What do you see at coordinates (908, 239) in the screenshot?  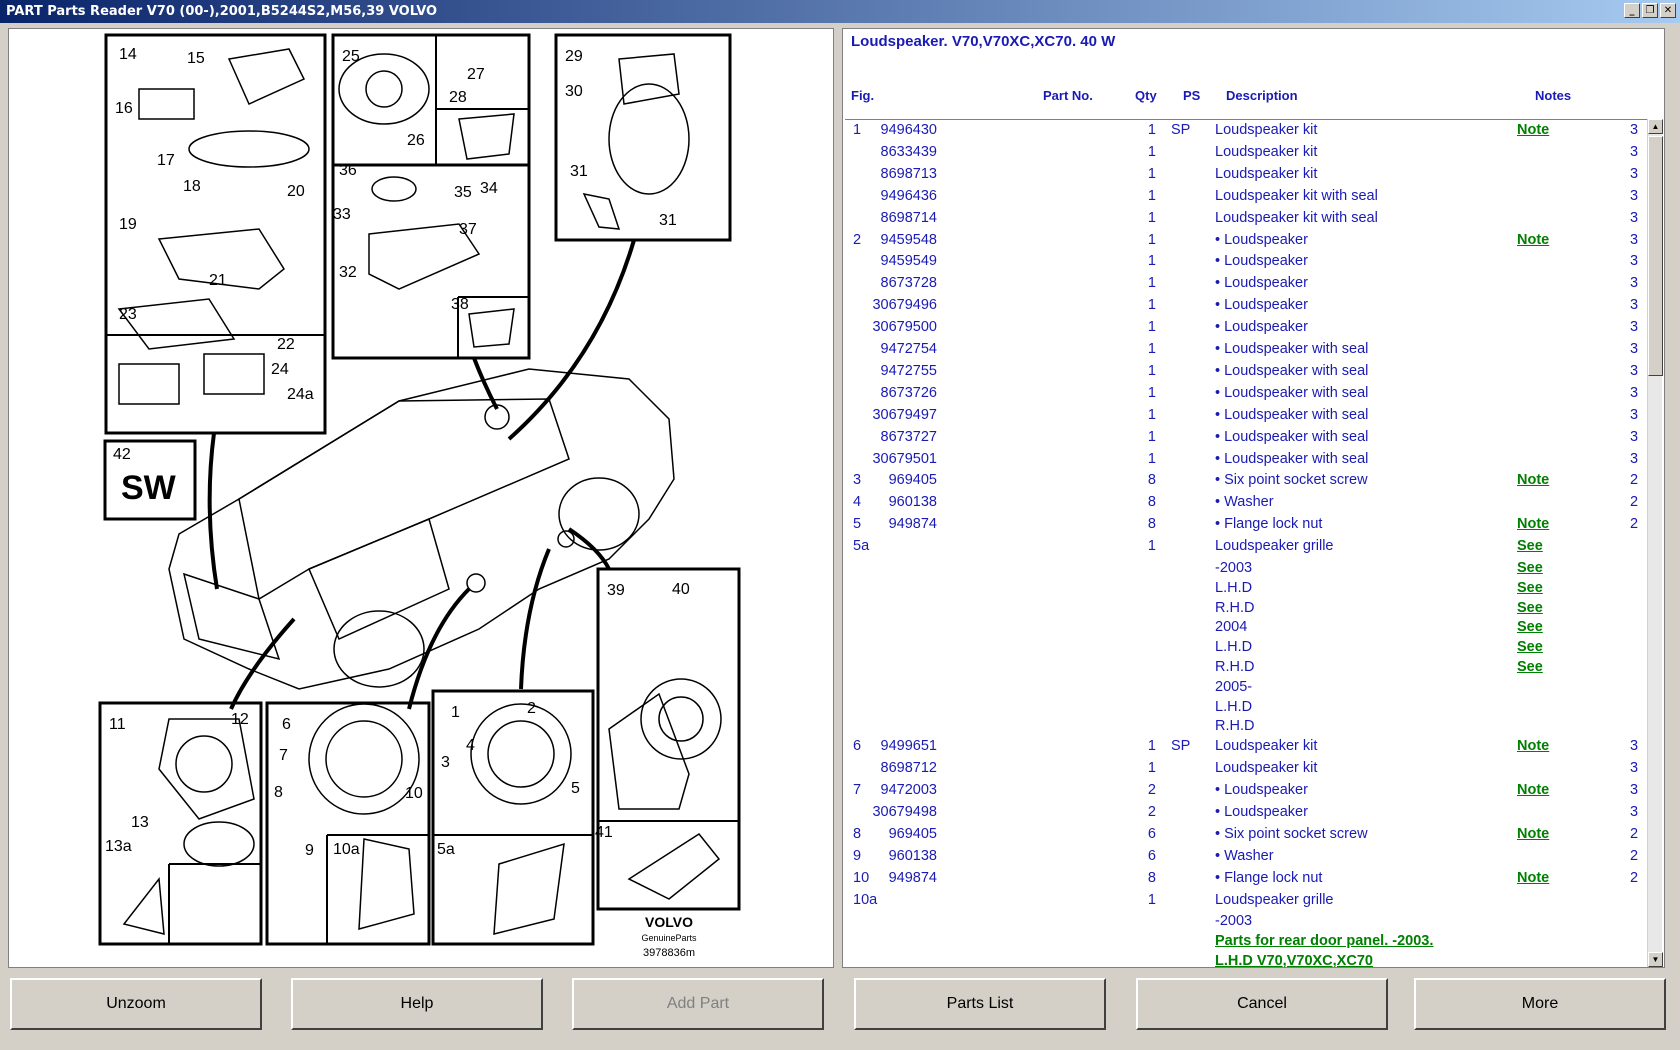 I see `part-number-cell: 9459548` at bounding box center [908, 239].